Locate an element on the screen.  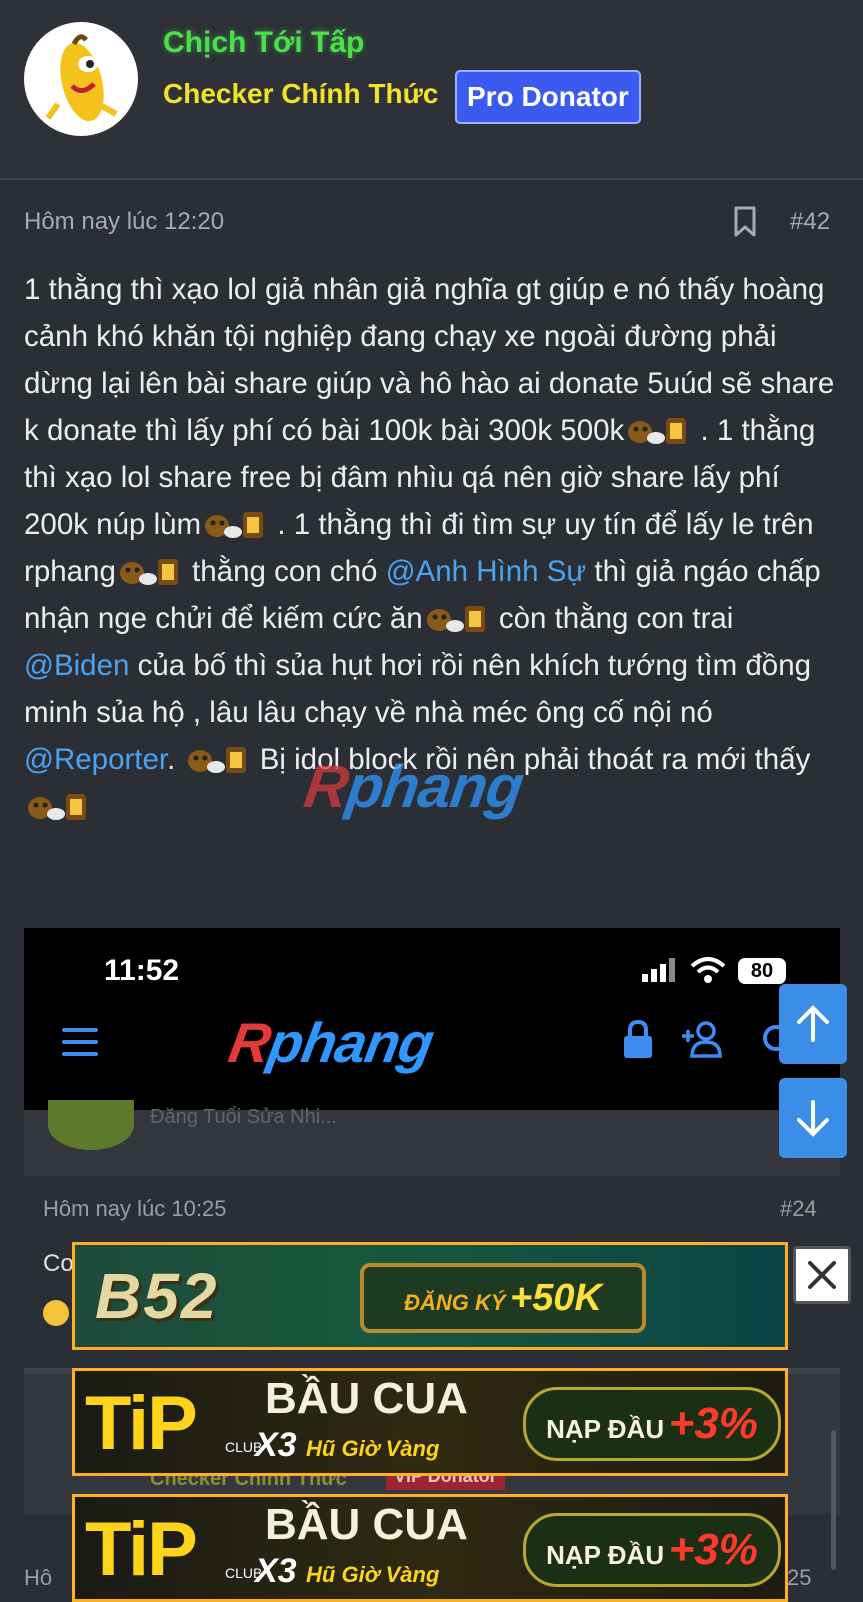
arrow-up-icon is located at coordinates (813, 1023).